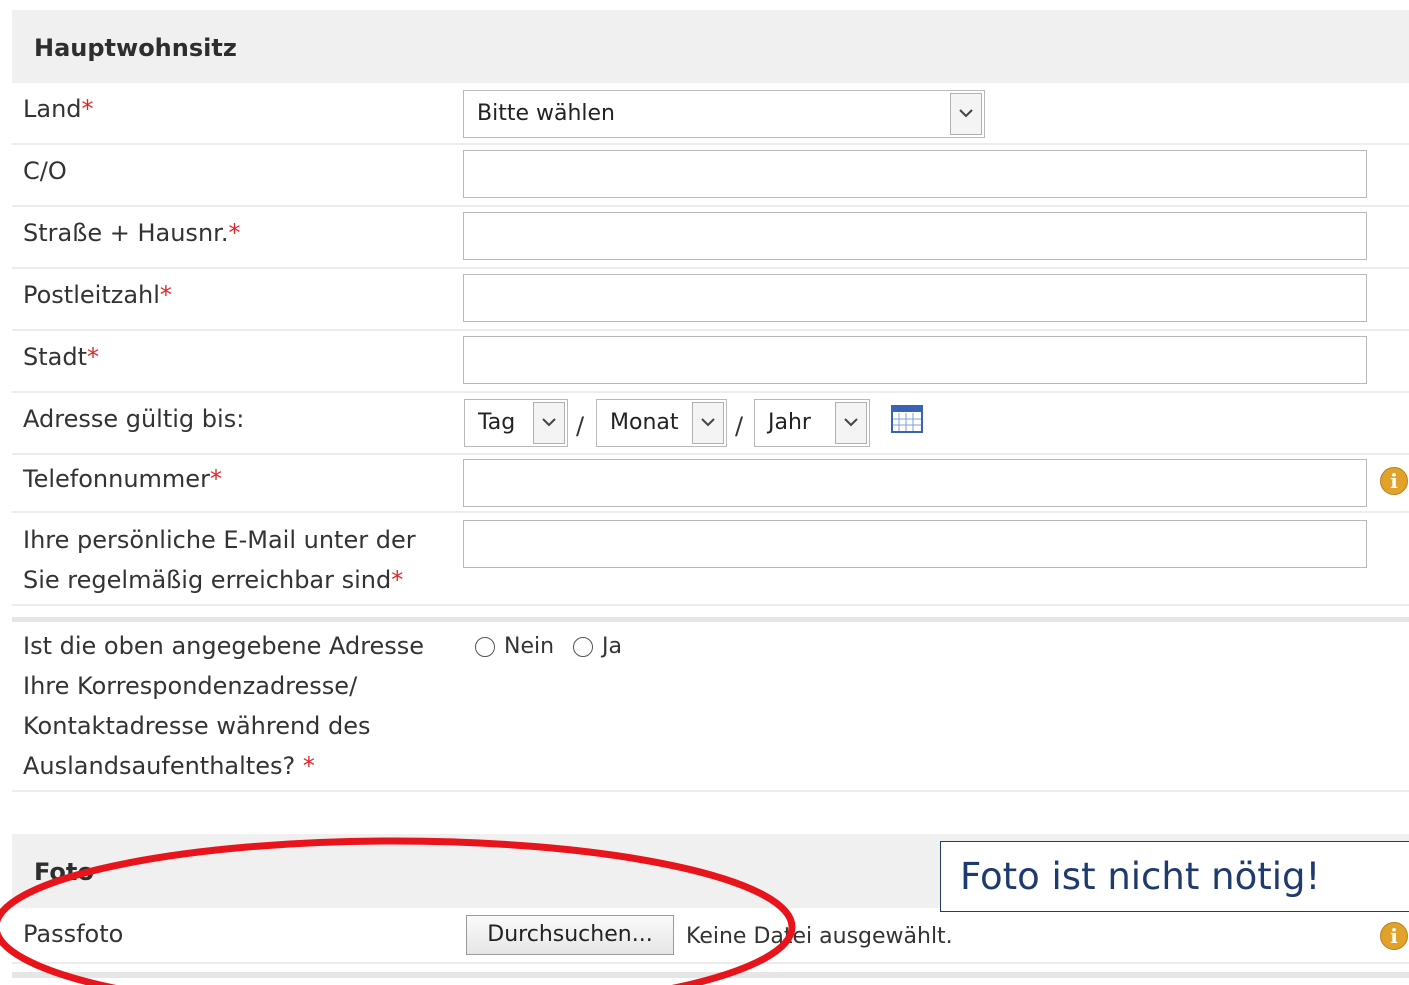 Image resolution: width=1409 pixels, height=985 pixels. I want to click on no-file-text: Keine Datei ausgewählt., so click(819, 936).